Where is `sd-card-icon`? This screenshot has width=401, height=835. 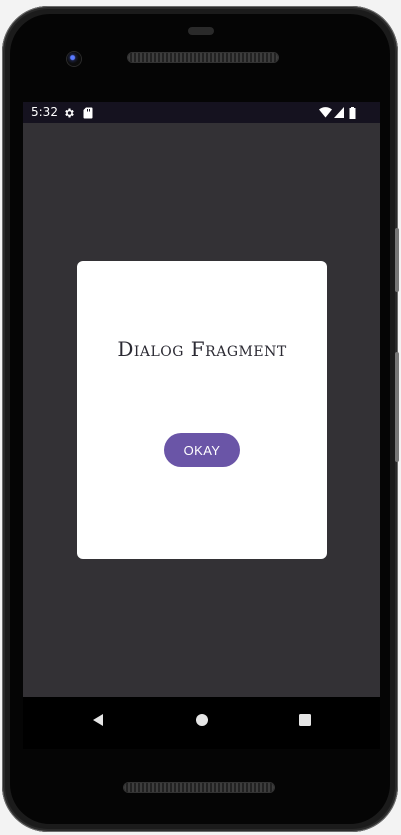 sd-card-icon is located at coordinates (88, 112).